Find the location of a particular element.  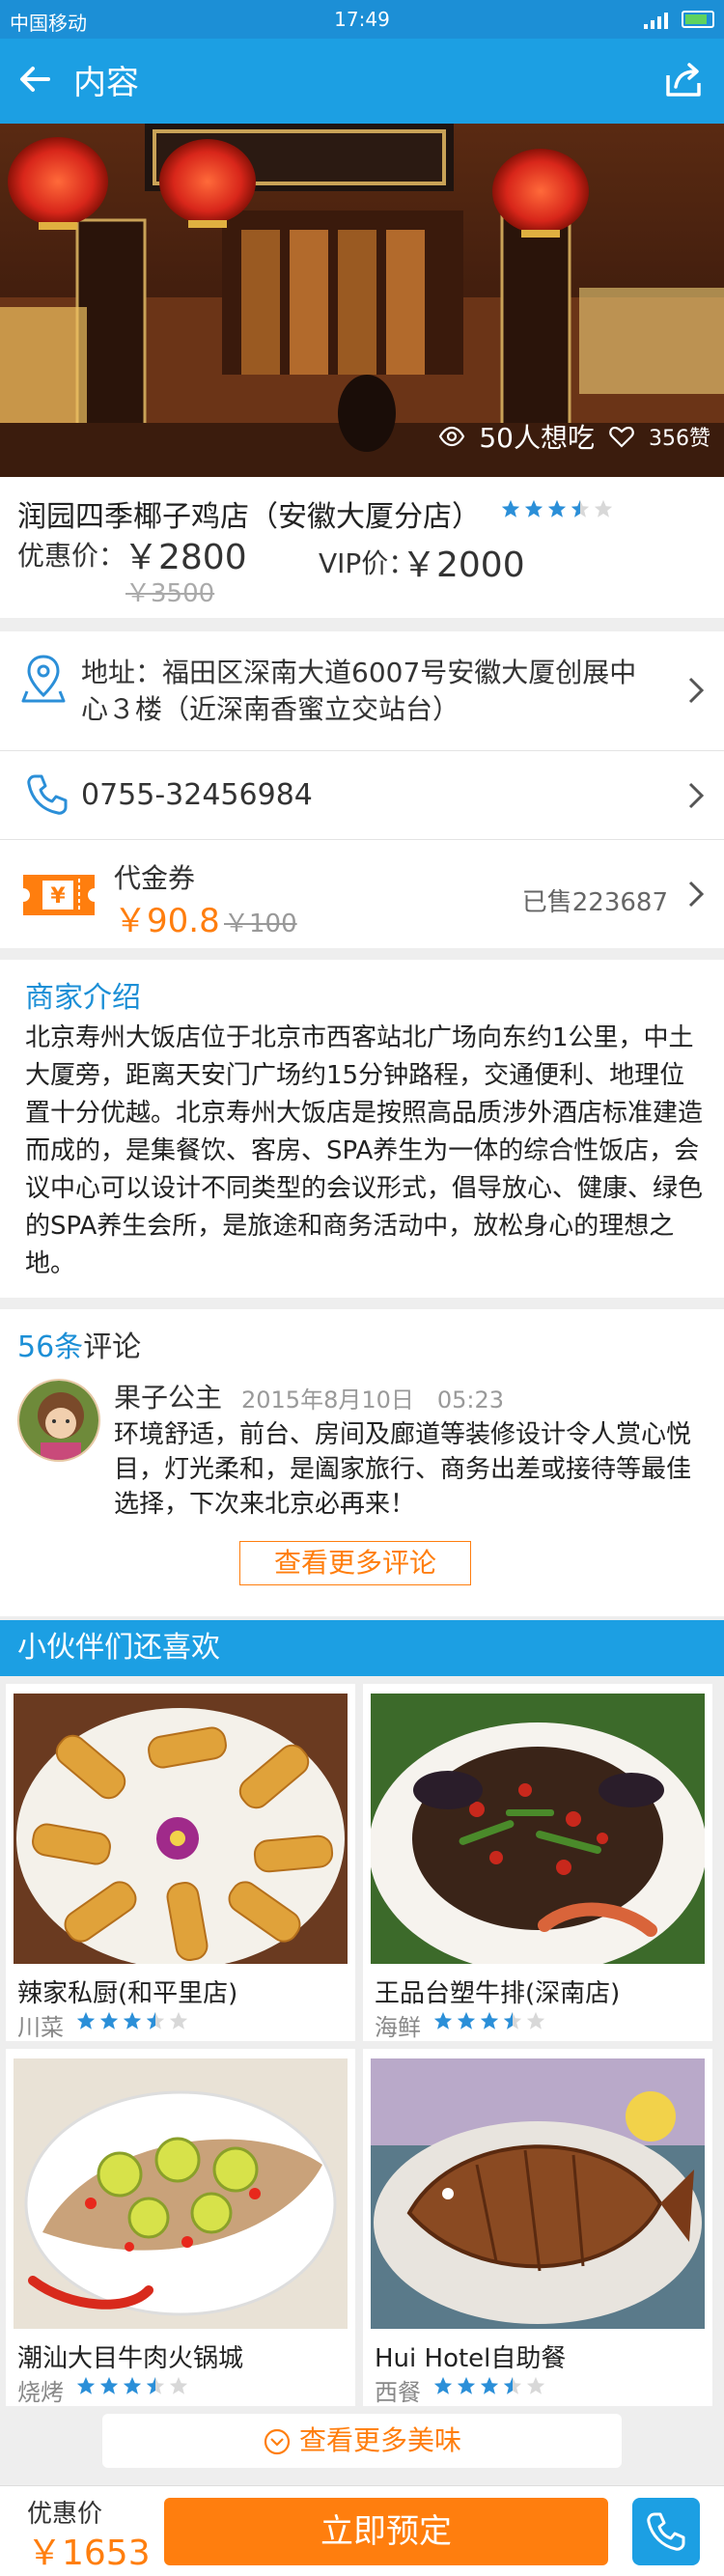

discount-price: ￥2800 is located at coordinates (186, 558).